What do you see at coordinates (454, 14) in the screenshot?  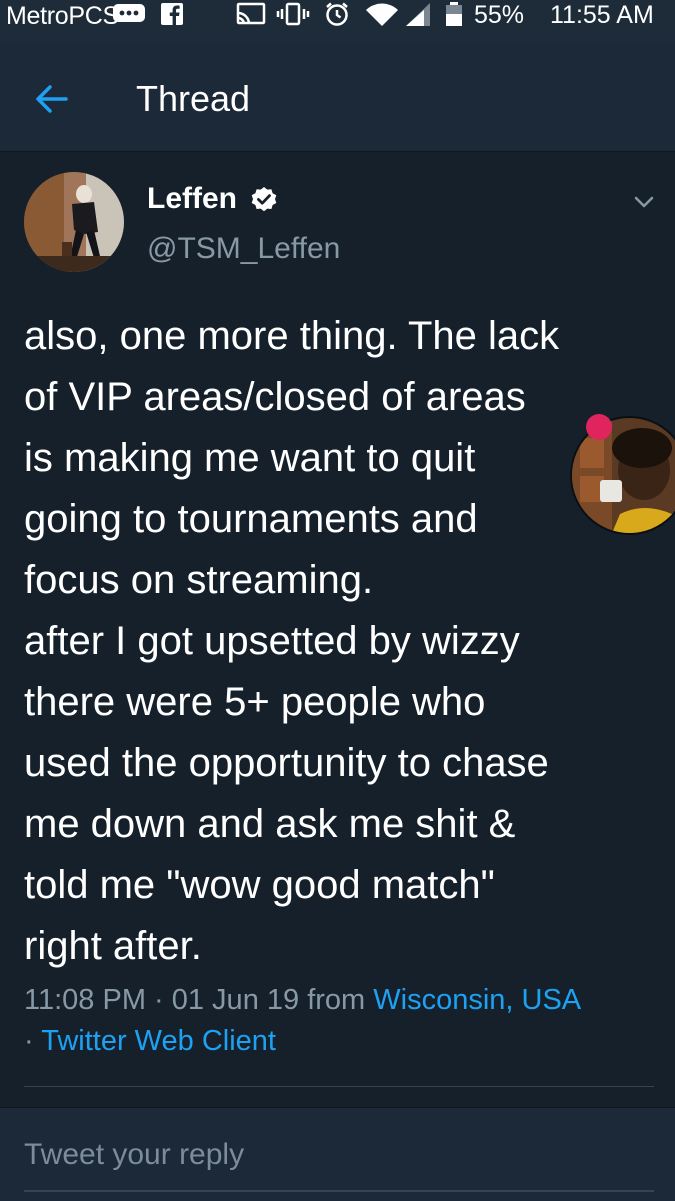 I see `battery-icon` at bounding box center [454, 14].